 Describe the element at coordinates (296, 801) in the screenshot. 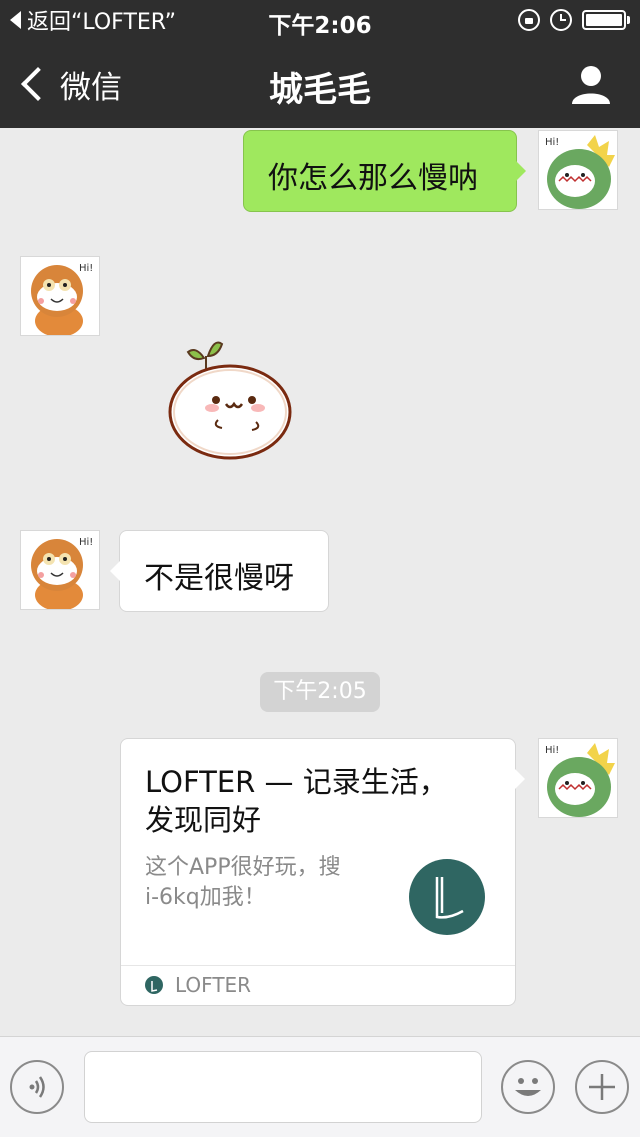

I see `link-card-title: LOFTER — 记录生活， 发现同好` at that location.